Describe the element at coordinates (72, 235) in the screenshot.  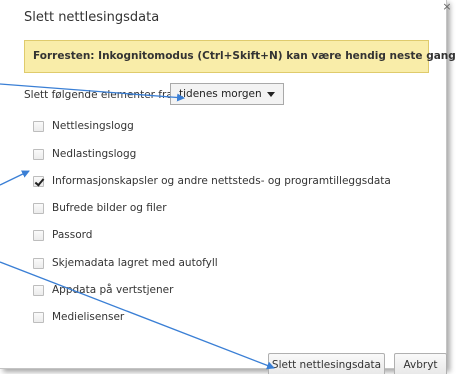
I see `option-label: Passord` at that location.